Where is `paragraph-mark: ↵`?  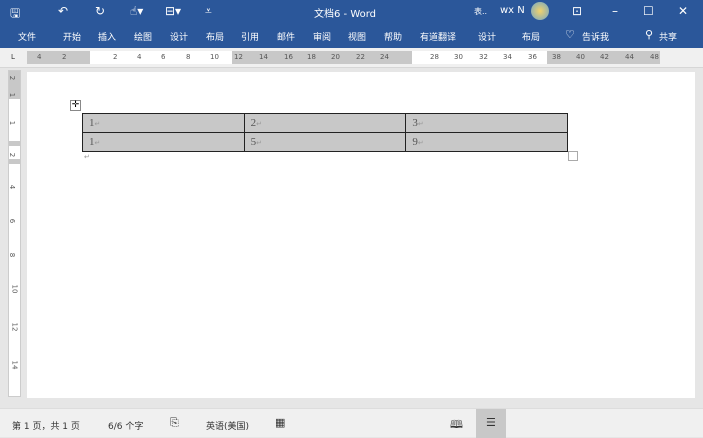 paragraph-mark: ↵ is located at coordinates (87, 157).